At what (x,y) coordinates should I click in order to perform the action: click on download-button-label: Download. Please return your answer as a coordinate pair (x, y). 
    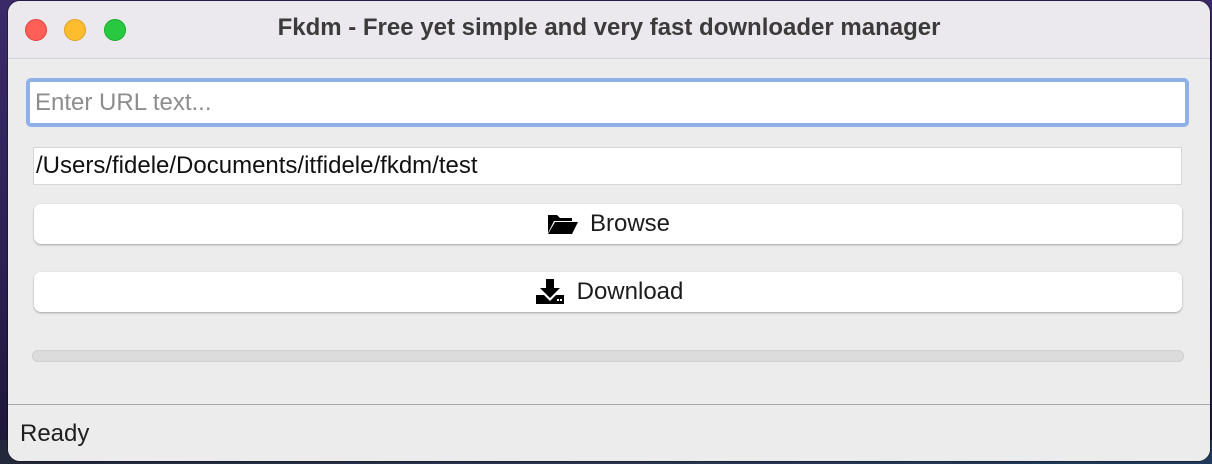
    Looking at the image, I should click on (630, 291).